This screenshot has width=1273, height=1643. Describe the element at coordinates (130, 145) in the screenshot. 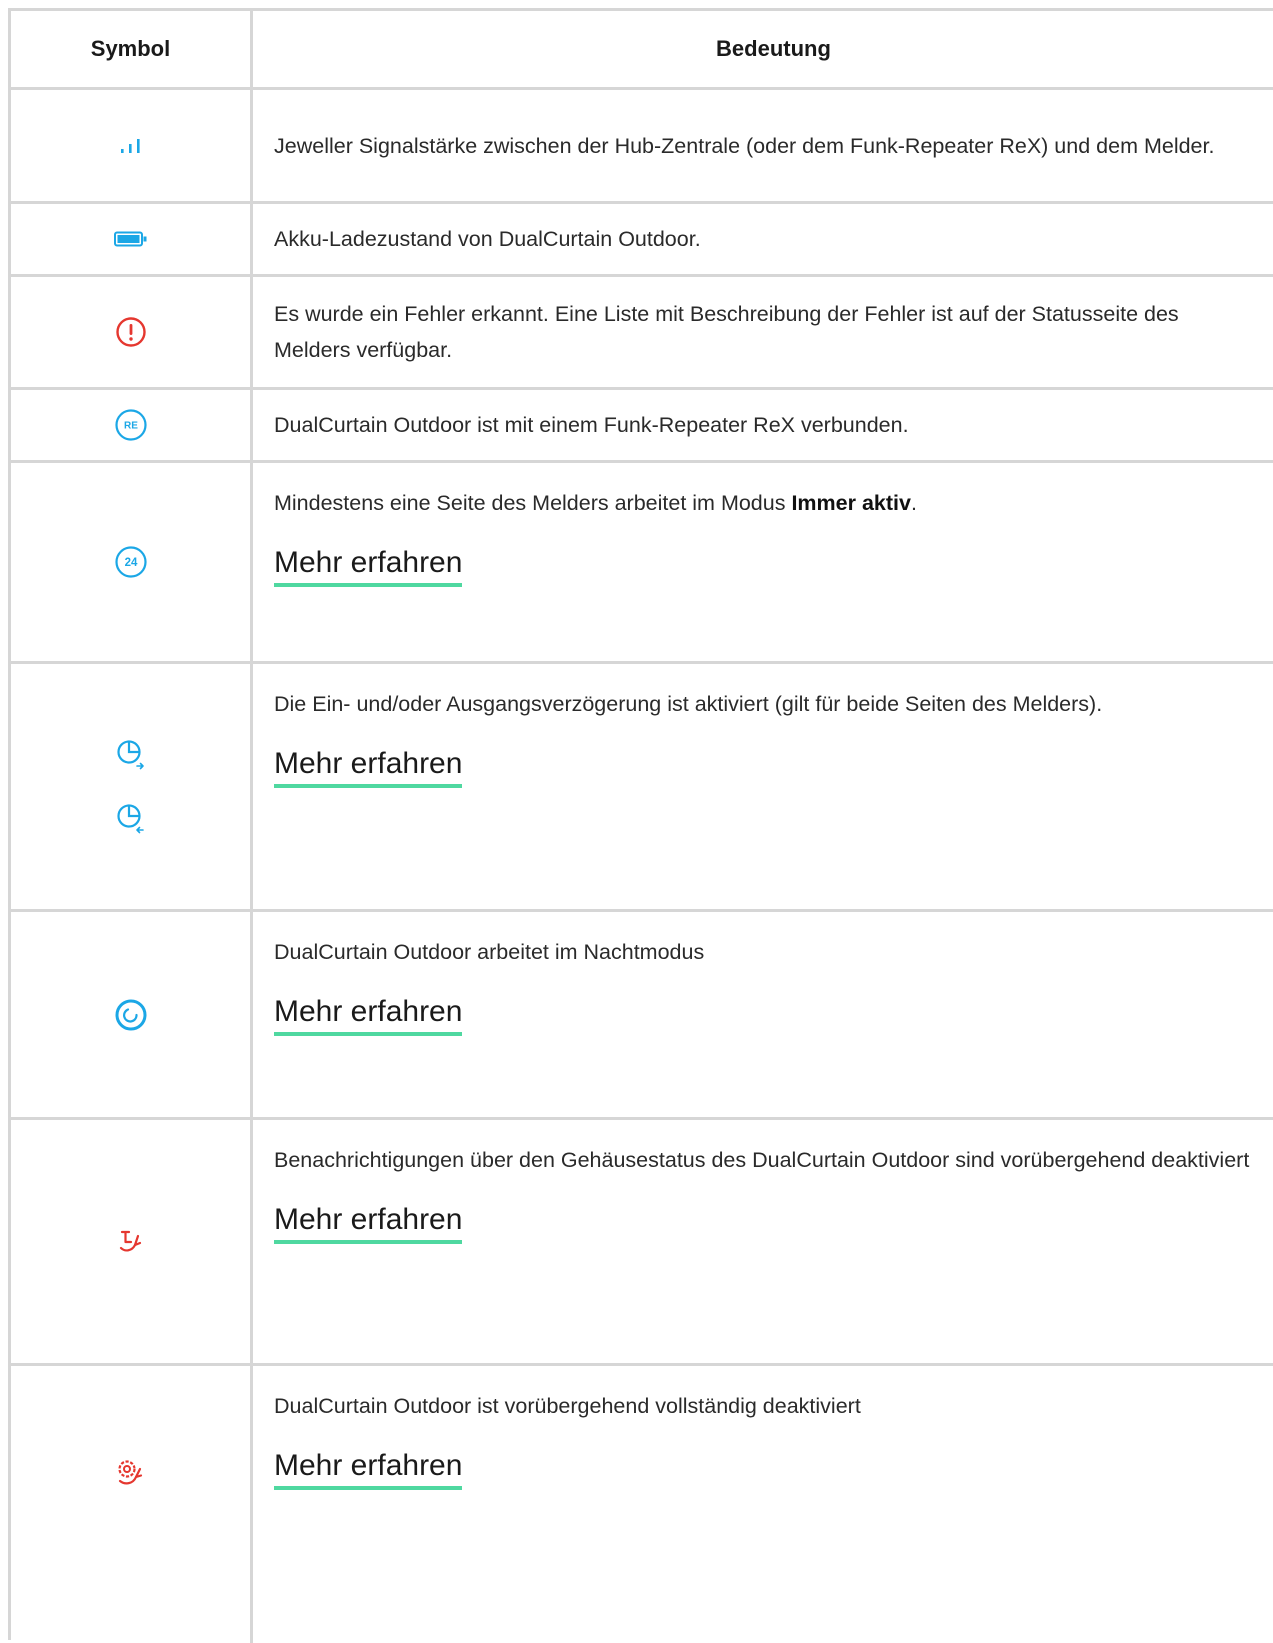

I see `signal-strength-icon` at that location.